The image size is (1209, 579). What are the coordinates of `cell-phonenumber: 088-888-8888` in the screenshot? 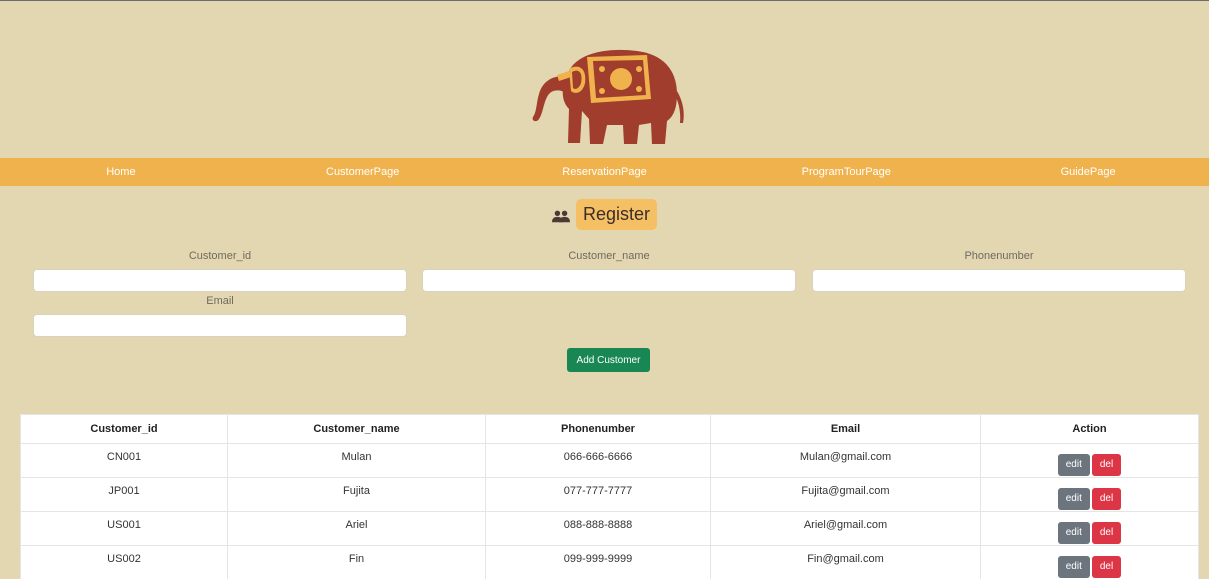 It's located at (598, 528).